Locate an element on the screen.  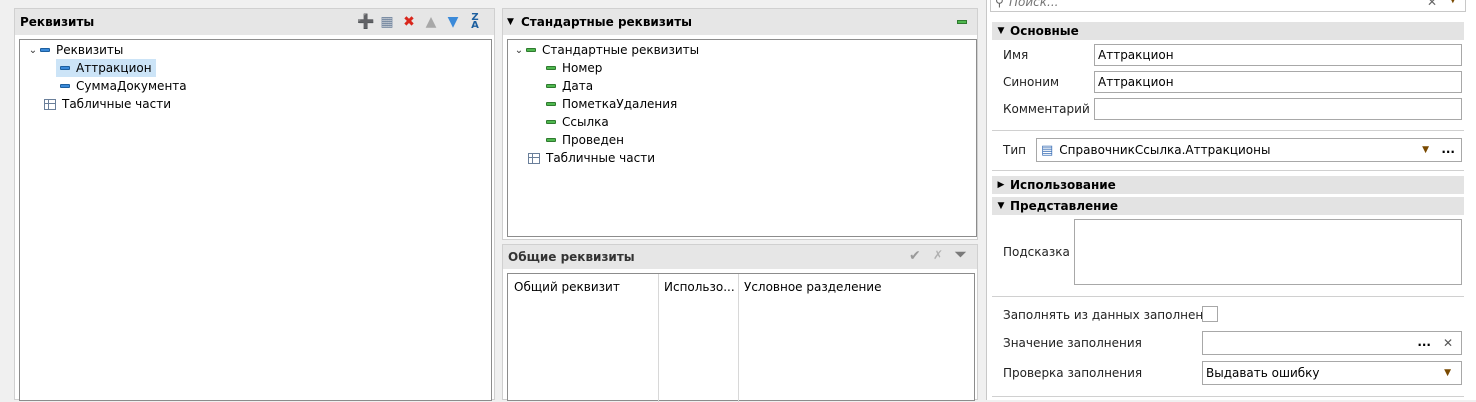
section-usage: ▶ Использование is located at coordinates (1228, 185).